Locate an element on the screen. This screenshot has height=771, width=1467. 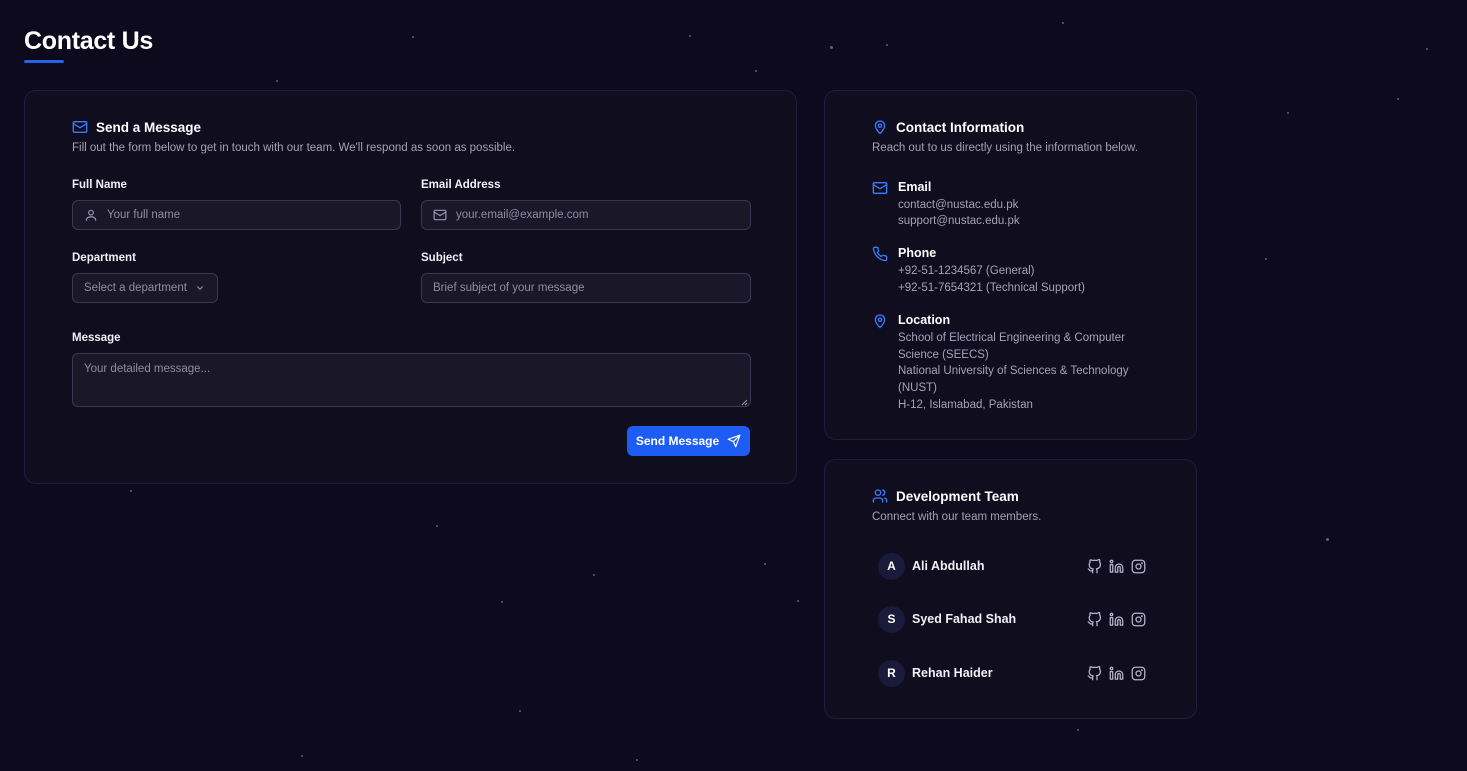
full-name-placeholder: Your full name is located at coordinates (144, 215).